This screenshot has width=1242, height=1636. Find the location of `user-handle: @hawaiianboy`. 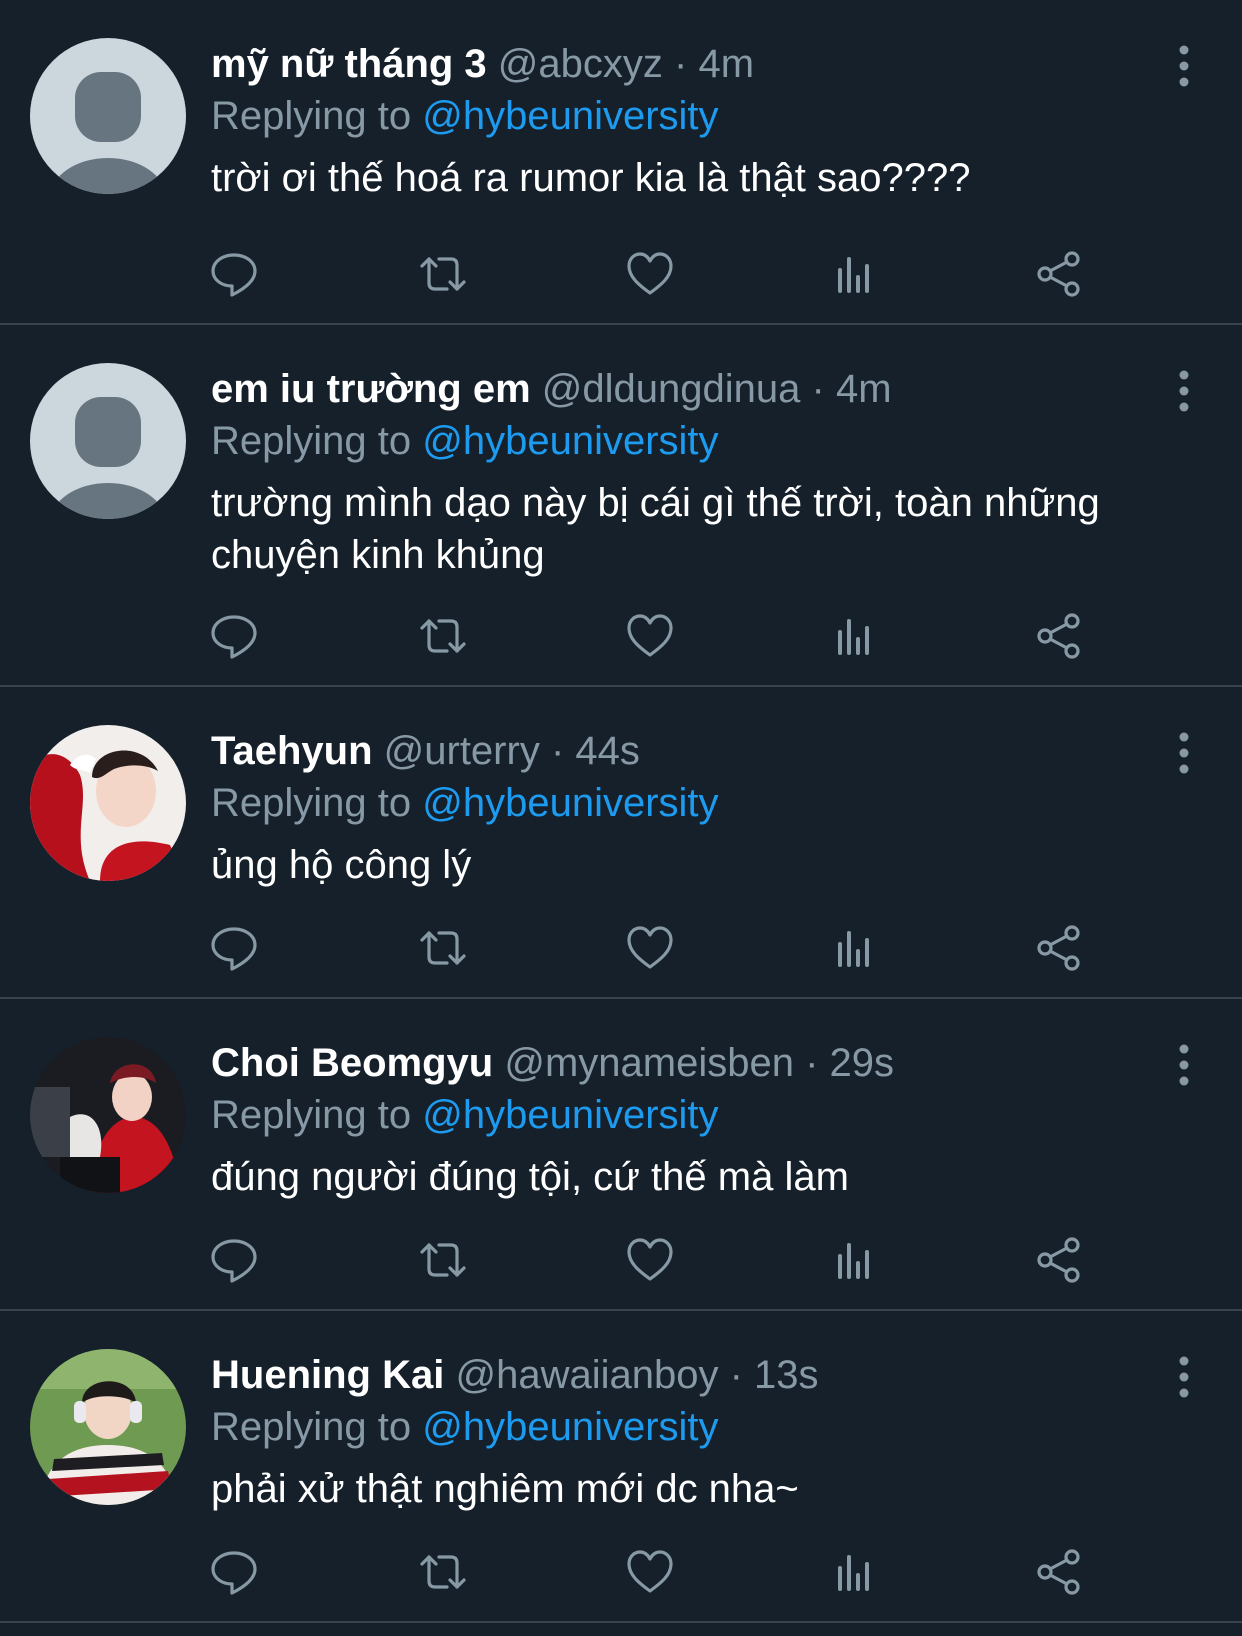

user-handle: @hawaiianboy is located at coordinates (586, 1375).